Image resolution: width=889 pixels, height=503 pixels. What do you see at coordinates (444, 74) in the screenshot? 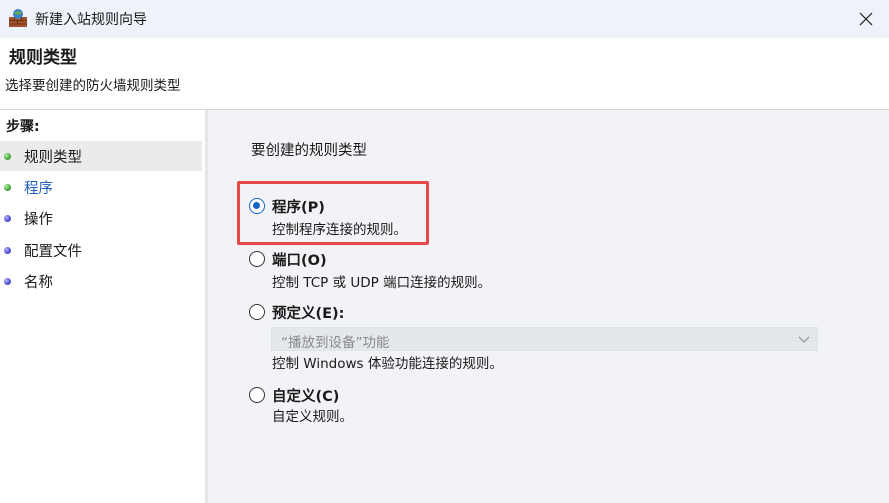
I see `wizard-header: 规则类型 选择要创建的防火墙规则类型` at bounding box center [444, 74].